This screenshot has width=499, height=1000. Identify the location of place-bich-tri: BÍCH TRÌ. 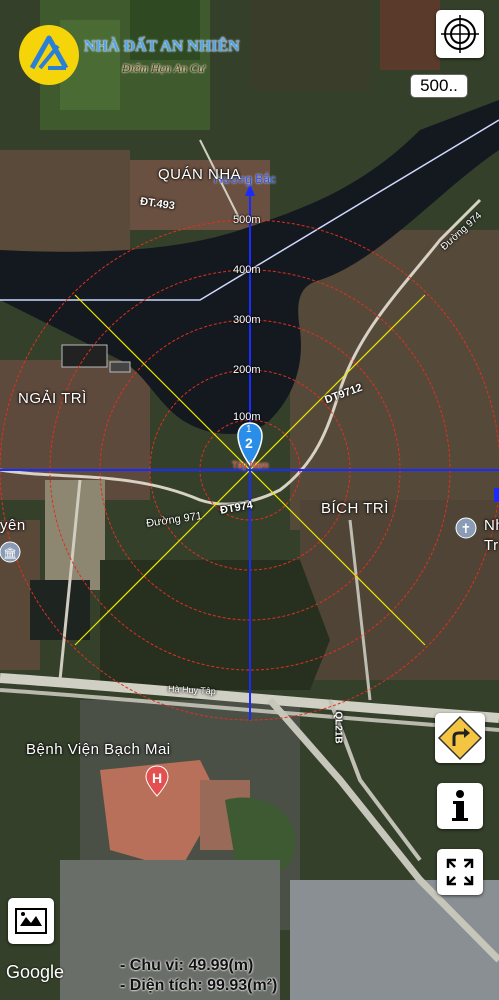
(355, 508).